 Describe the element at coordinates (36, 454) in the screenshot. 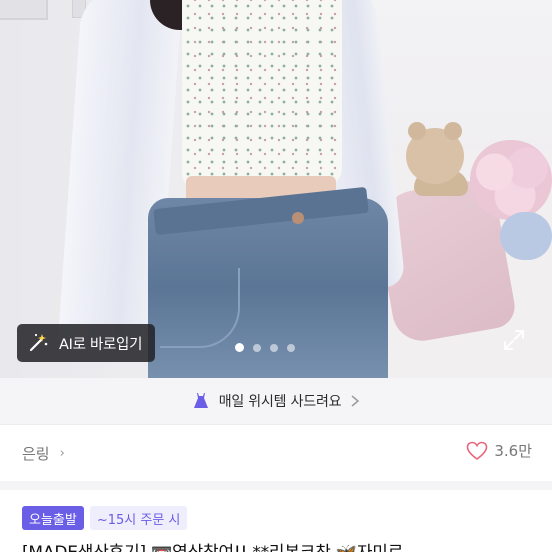

I see `shop-name: 은링` at that location.